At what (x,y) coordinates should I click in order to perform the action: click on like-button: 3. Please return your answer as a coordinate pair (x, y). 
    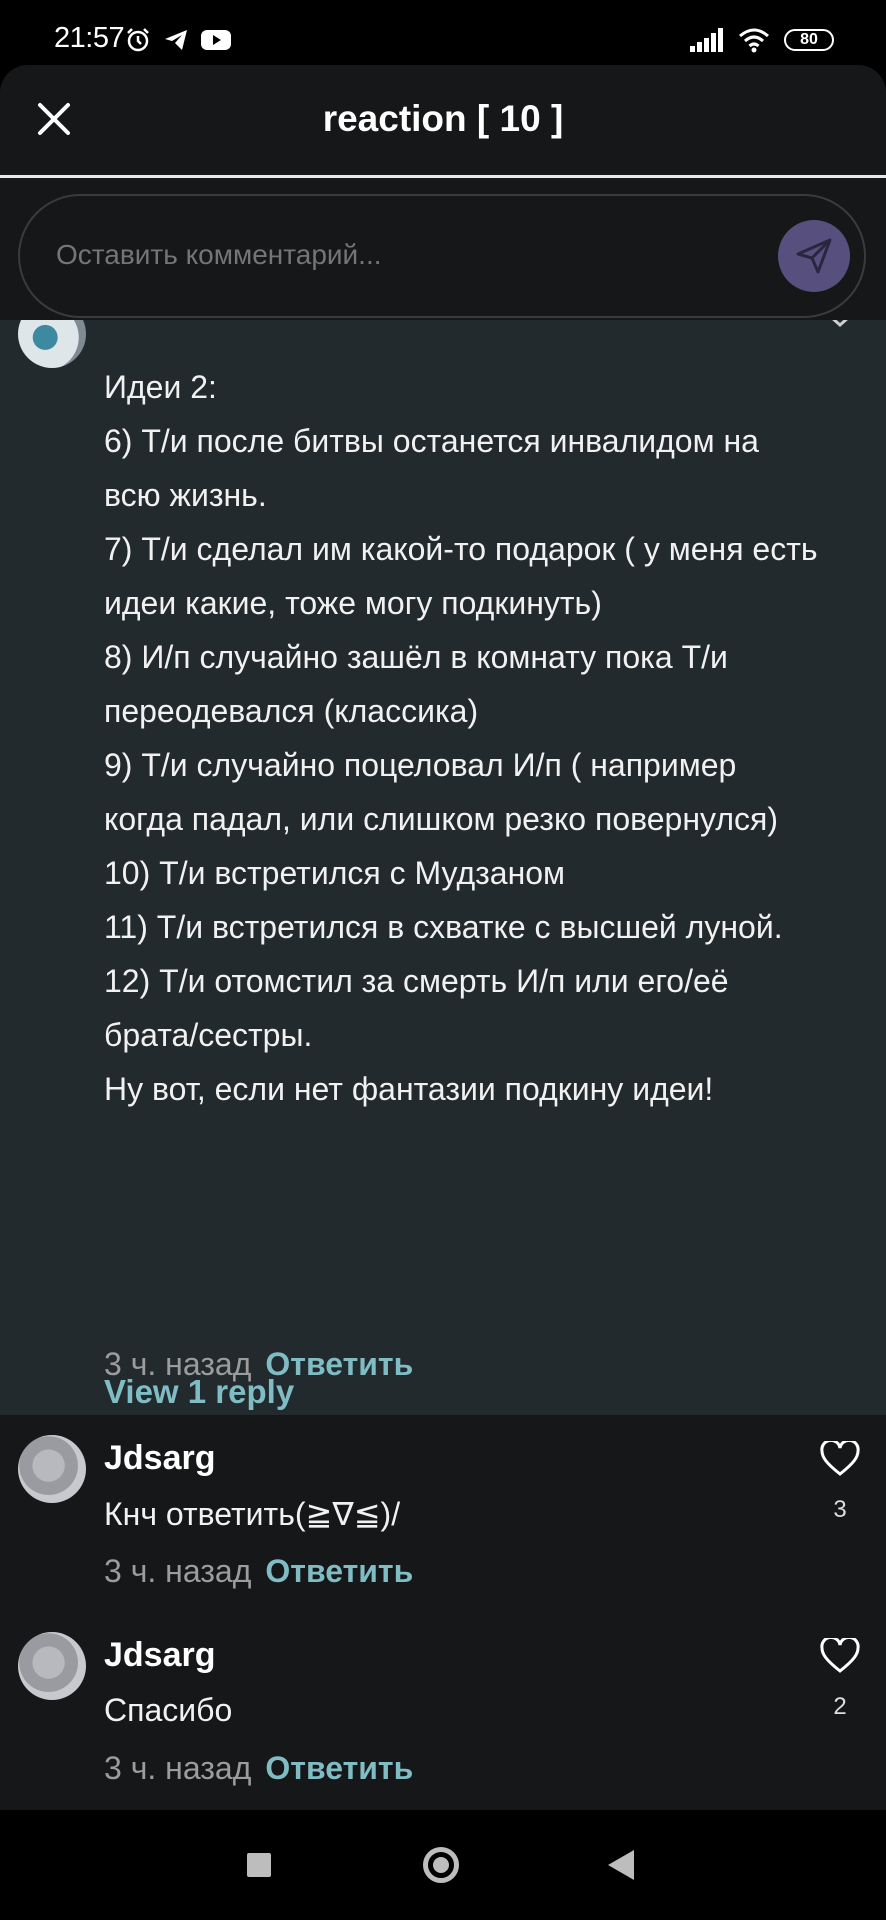
    Looking at the image, I should click on (840, 1481).